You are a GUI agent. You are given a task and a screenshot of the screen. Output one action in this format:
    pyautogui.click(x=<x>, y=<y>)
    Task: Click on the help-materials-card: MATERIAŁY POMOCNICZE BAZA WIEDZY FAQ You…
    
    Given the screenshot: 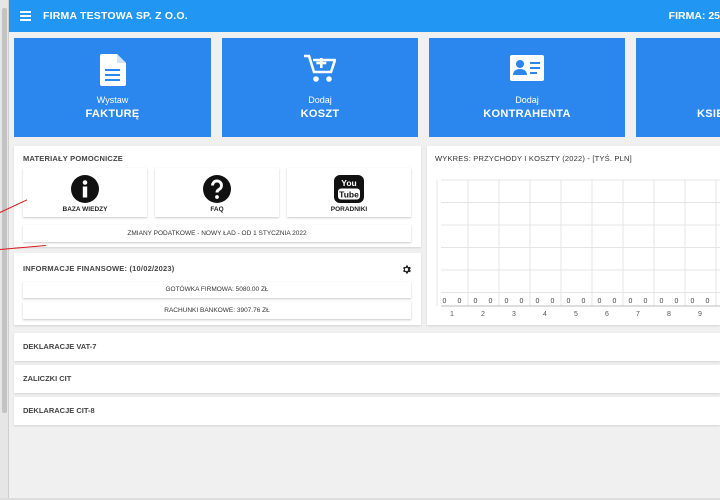 What is the action you would take?
    pyautogui.click(x=217, y=196)
    